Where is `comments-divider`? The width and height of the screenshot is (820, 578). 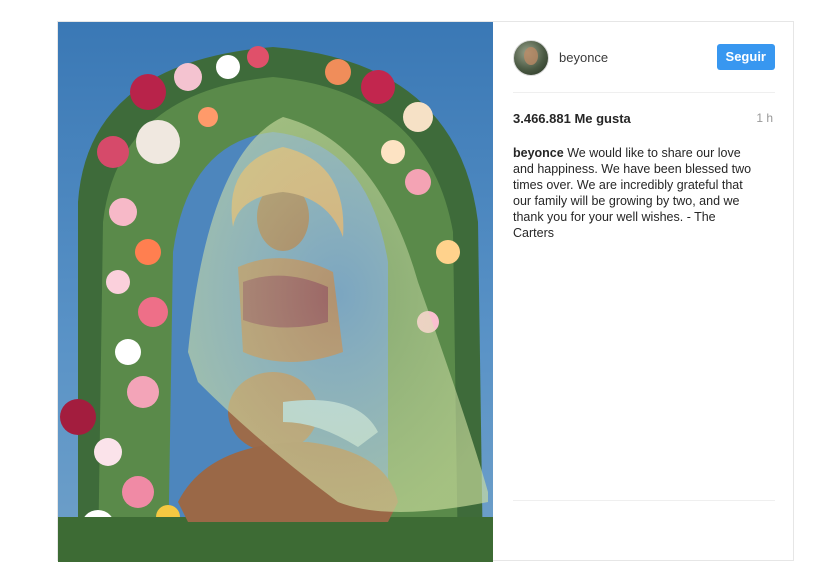 comments-divider is located at coordinates (644, 500).